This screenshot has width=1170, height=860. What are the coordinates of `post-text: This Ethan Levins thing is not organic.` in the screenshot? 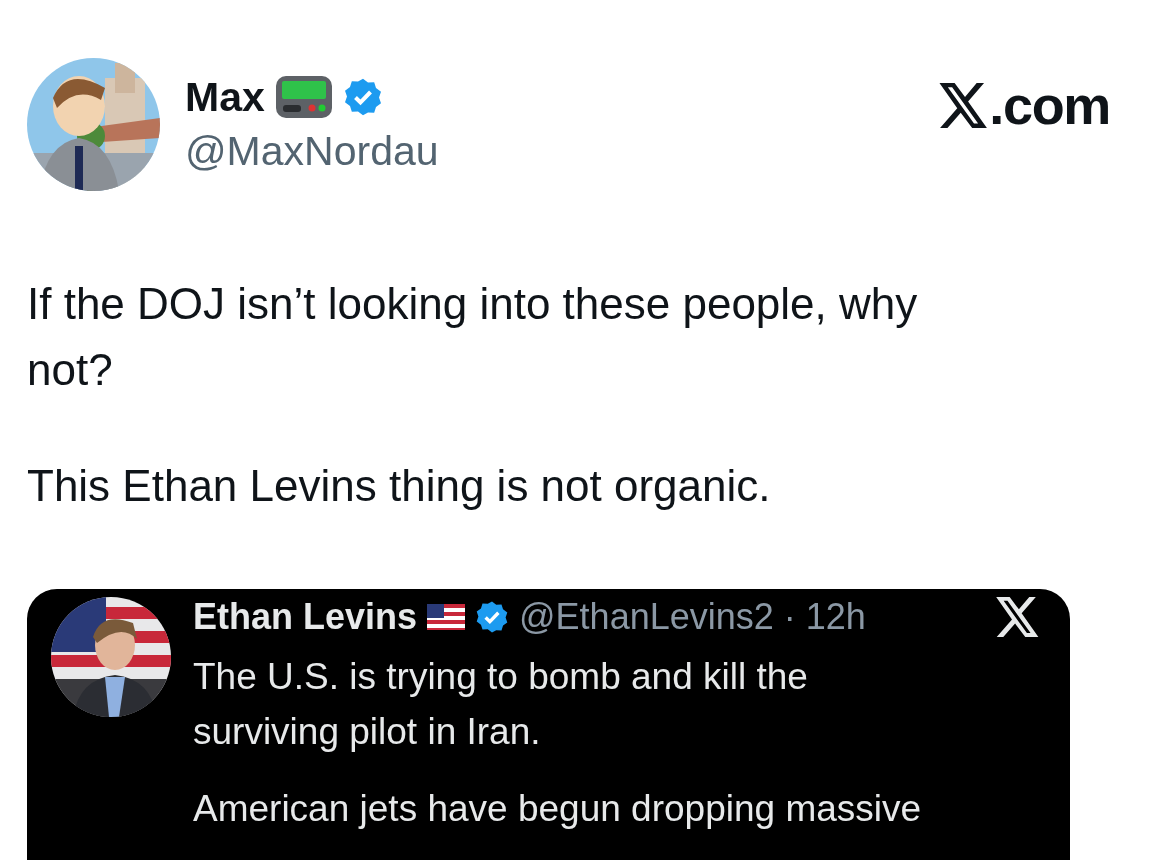 It's located at (399, 486).